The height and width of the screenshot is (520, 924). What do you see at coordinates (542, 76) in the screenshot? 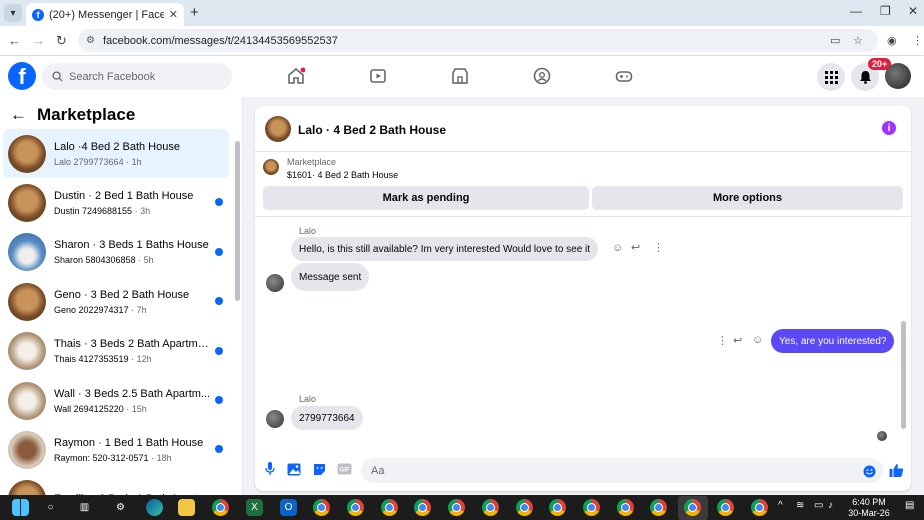
I see `groups-icon` at bounding box center [542, 76].